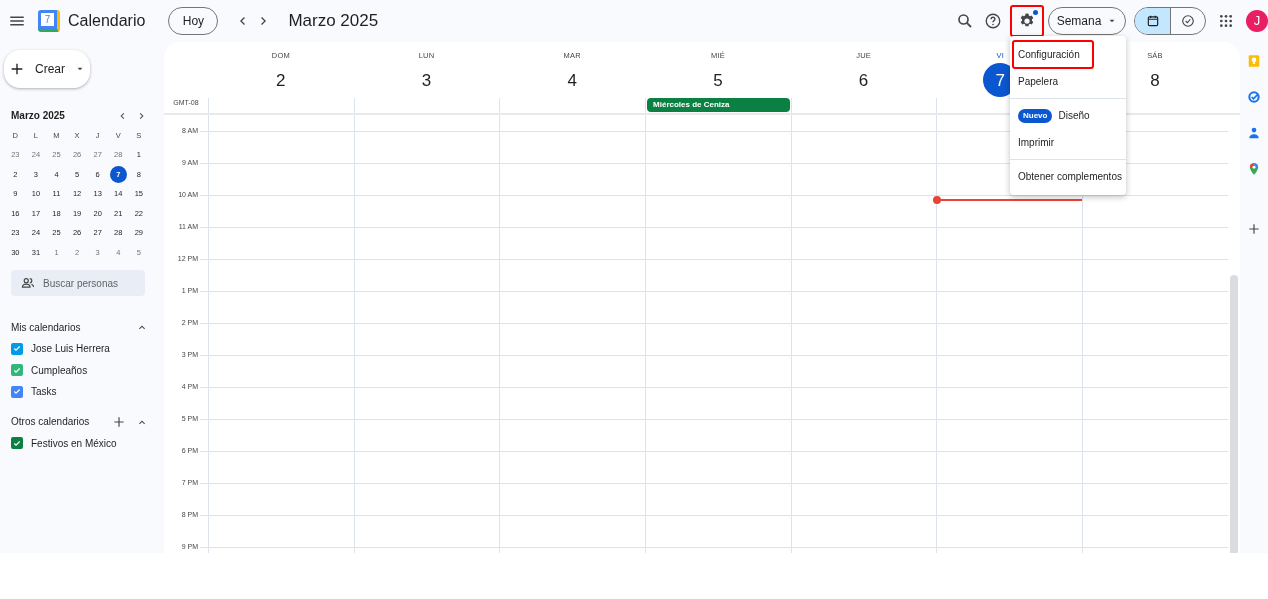 The width and height of the screenshot is (1268, 599). I want to click on apps-grid-icon, so click(1226, 21).